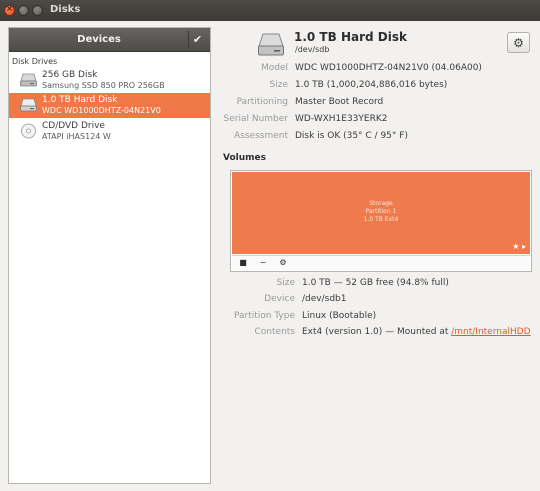 This screenshot has height=491, width=540. What do you see at coordinates (80, 100) in the screenshot?
I see `drive-name: 1.0 TB Hard Disk` at bounding box center [80, 100].